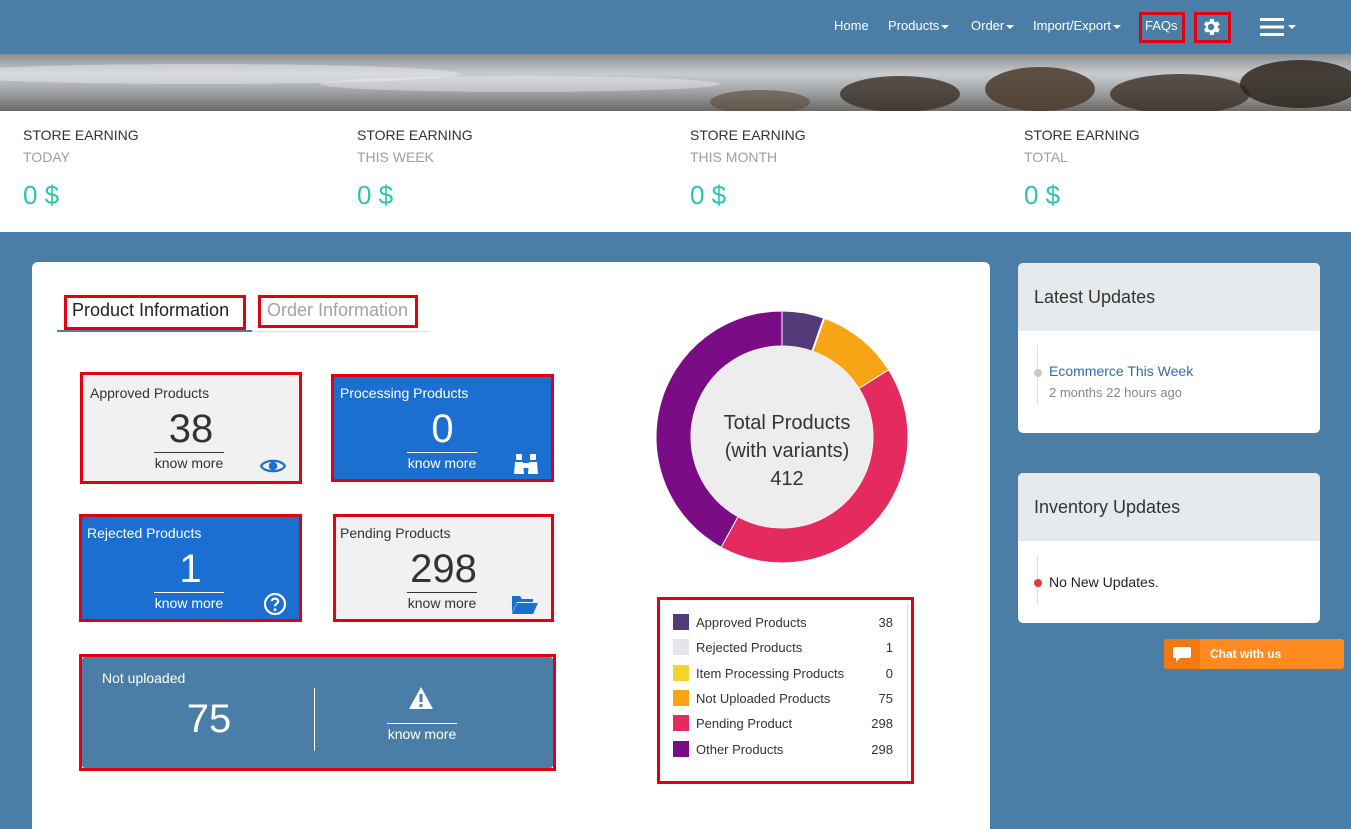 The width and height of the screenshot is (1351, 829). Describe the element at coordinates (415, 169) in the screenshot. I see `earning-week: STORE EARNING THIS WEEK 0 $` at that location.